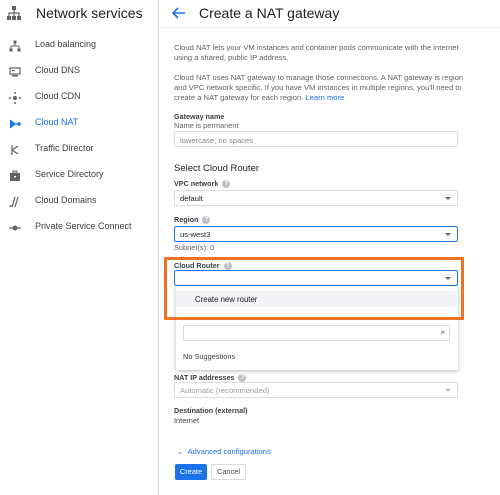  I want to click on sidebar-item-cloud-nat: Cloud NAT, so click(79, 124).